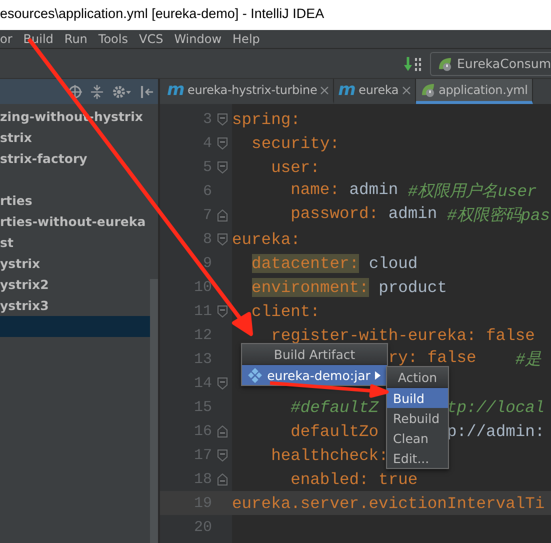 This screenshot has height=543, width=551. What do you see at coordinates (403, 335) in the screenshot?
I see `code-text: register-with-eureka: false` at bounding box center [403, 335].